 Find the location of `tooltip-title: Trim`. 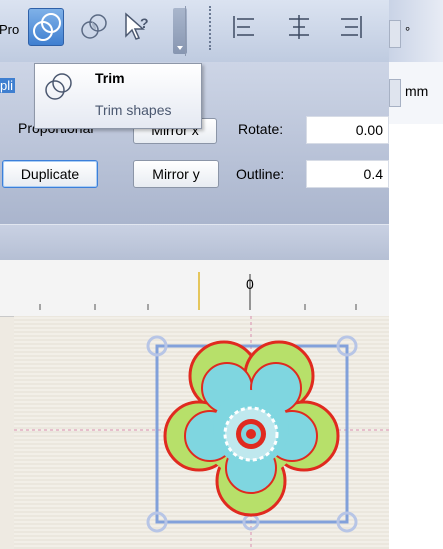

tooltip-title: Trim is located at coordinates (110, 78).